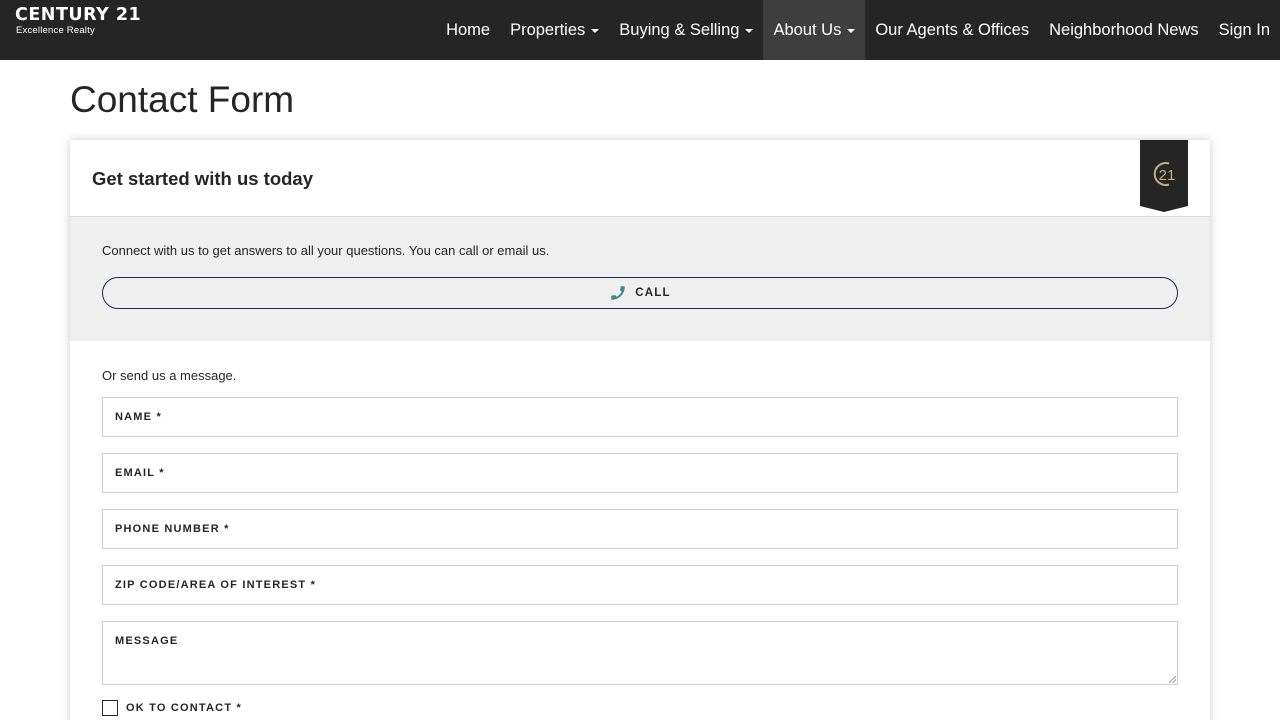 The image size is (1280, 720). I want to click on email-field: EMAIL *, so click(640, 473).